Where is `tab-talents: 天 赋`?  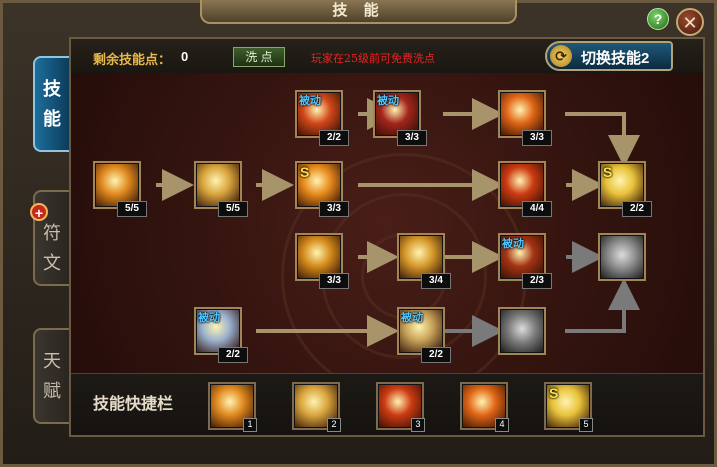
tab-talents: 天 赋 is located at coordinates (51, 376).